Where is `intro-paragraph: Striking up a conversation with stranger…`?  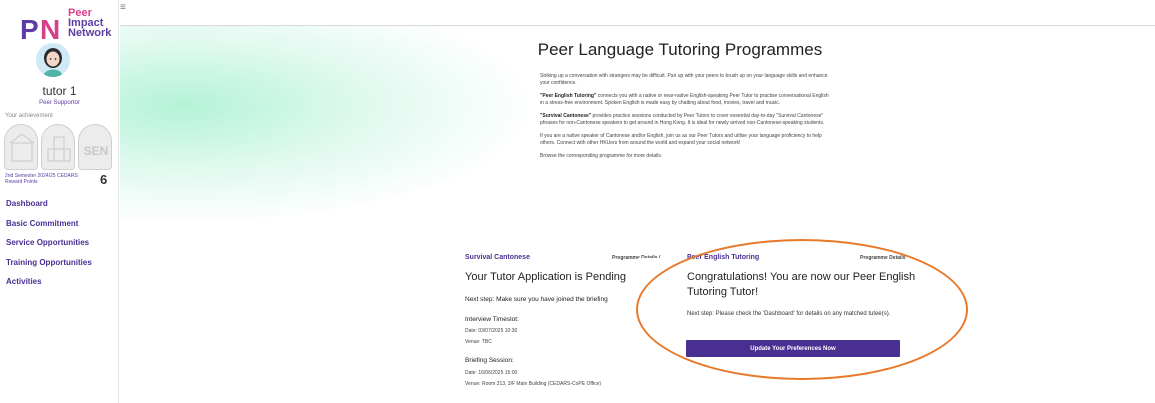 intro-paragraph: Striking up a conversation with stranger… is located at coordinates (684, 79).